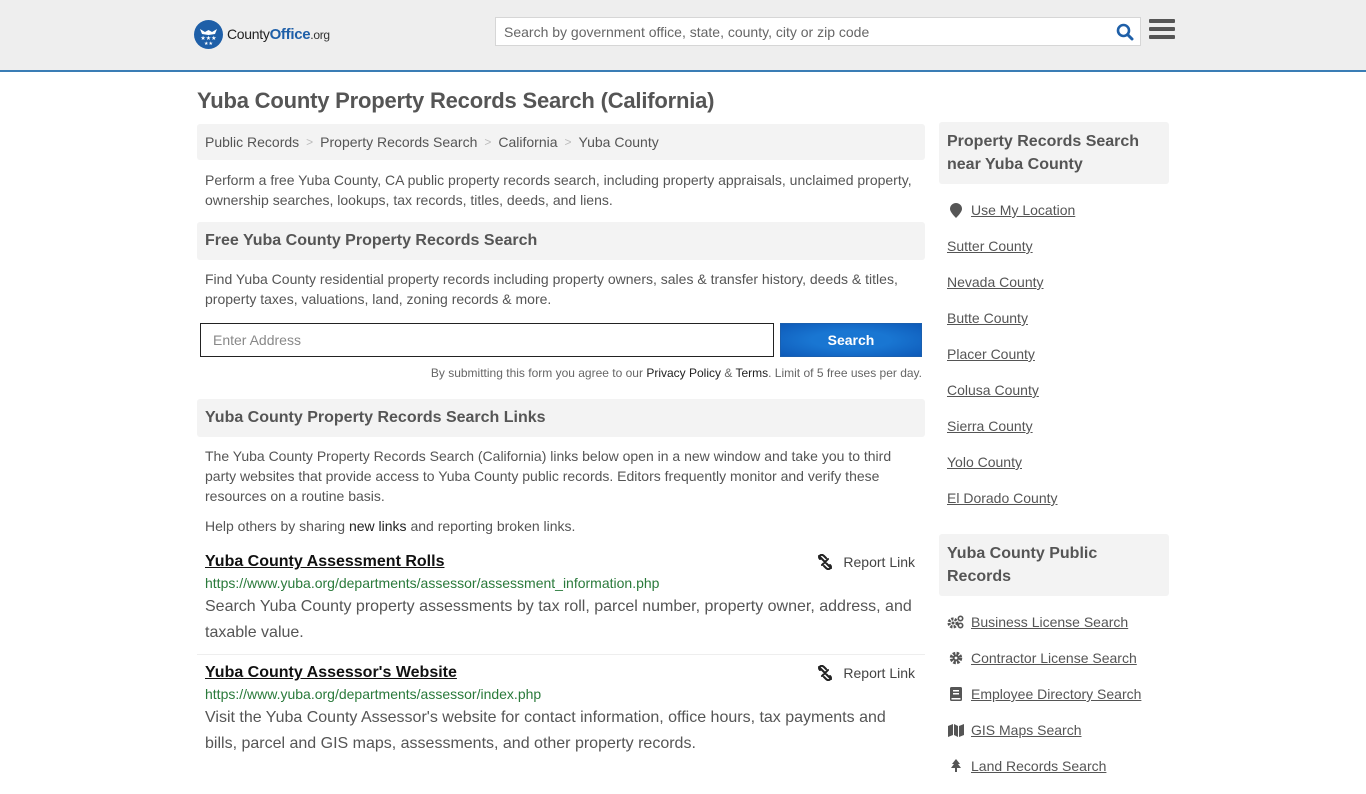 This screenshot has width=1366, height=794. What do you see at coordinates (1023, 210) in the screenshot?
I see `use-my-location-link: Use My Location` at bounding box center [1023, 210].